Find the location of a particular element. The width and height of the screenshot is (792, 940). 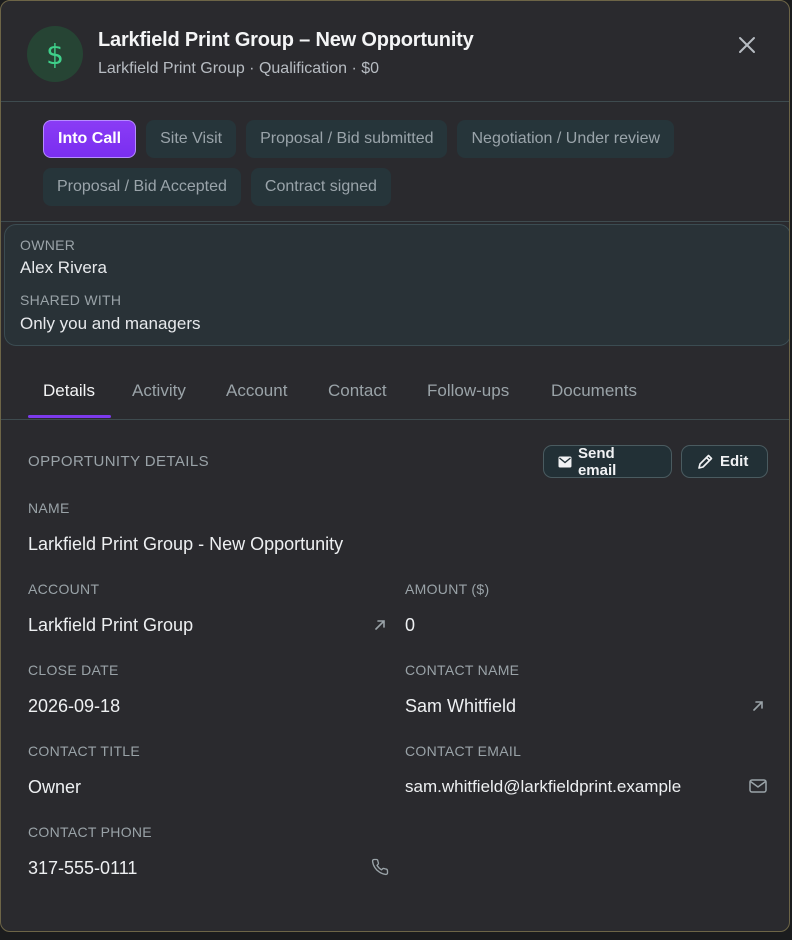

name-value: Larkfield Print Group - New Opportunity is located at coordinates (186, 544).